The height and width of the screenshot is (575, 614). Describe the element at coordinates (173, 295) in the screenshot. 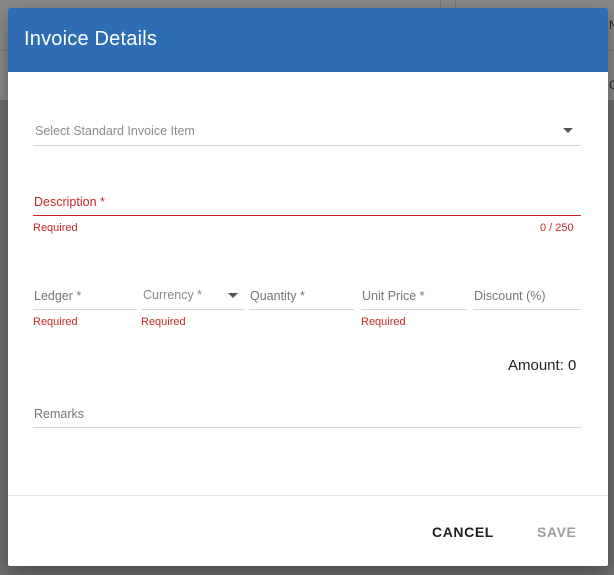

I see `currency-label: Currency *` at that location.